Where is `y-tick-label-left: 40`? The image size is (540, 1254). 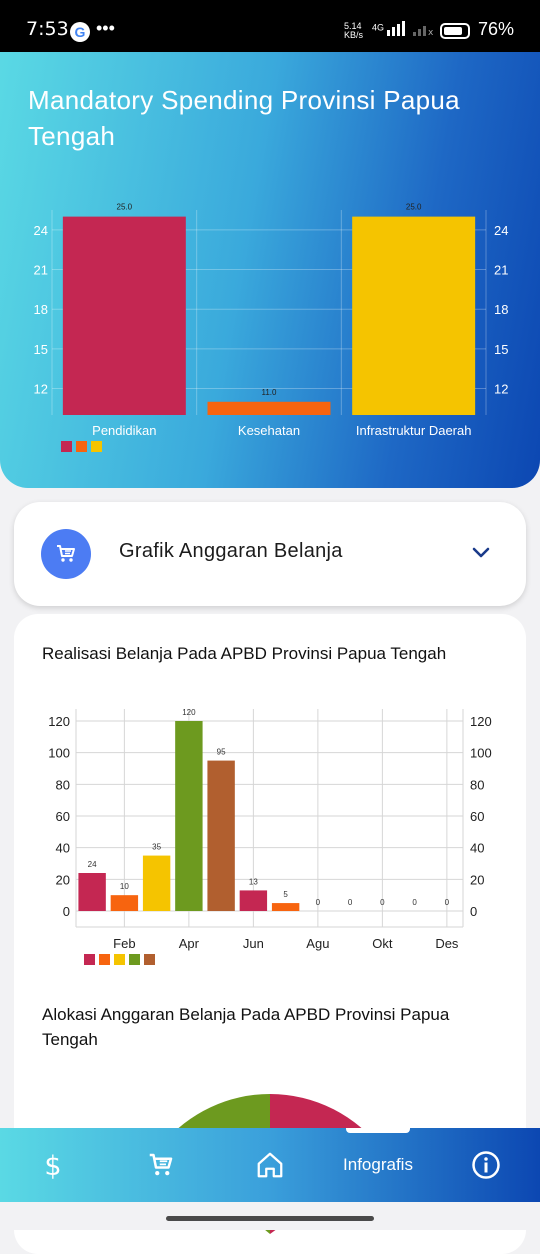
y-tick-label-left: 40 is located at coordinates (63, 848).